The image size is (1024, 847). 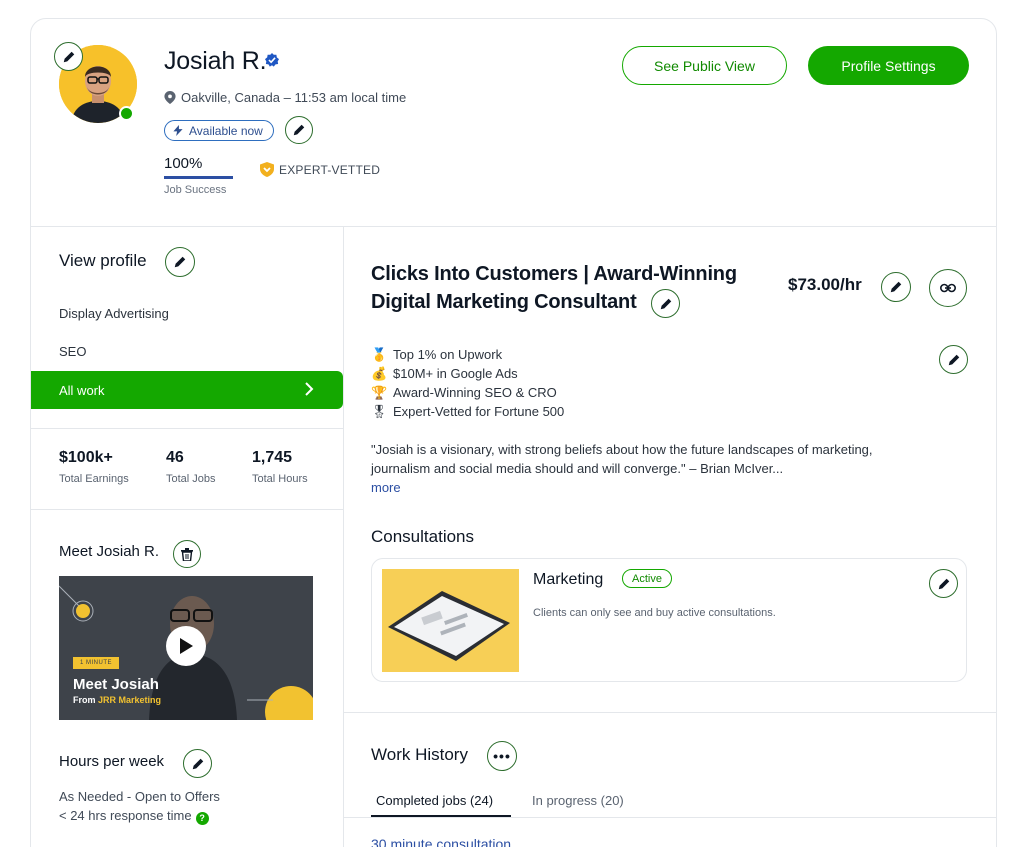 What do you see at coordinates (86, 700) in the screenshot?
I see `video-subtitle-prefix: From` at bounding box center [86, 700].